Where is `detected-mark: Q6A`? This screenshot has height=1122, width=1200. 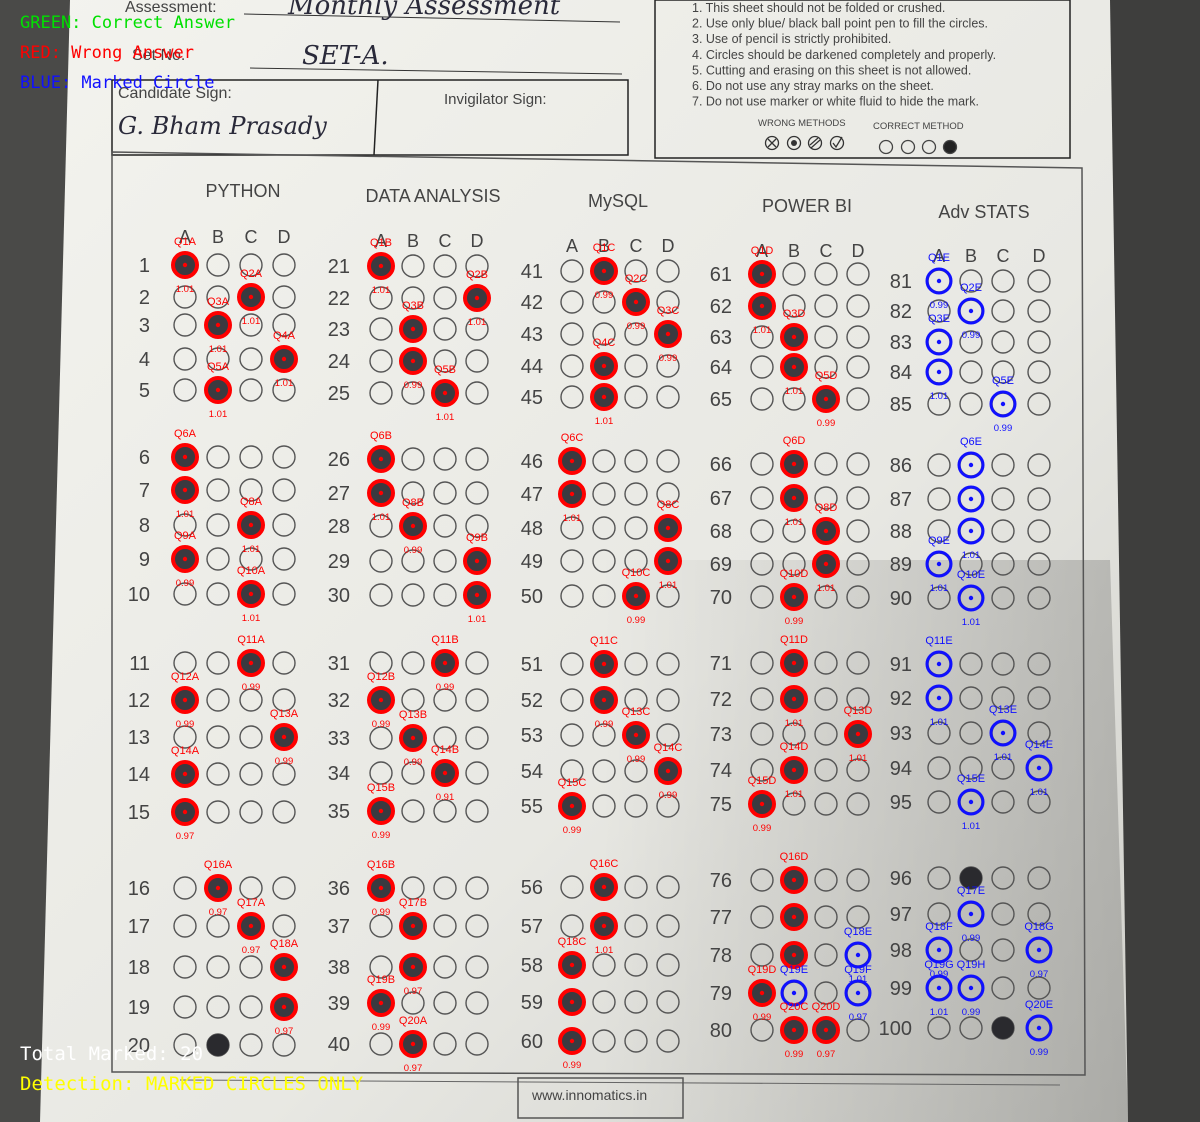 detected-mark: Q6A is located at coordinates (185, 449).